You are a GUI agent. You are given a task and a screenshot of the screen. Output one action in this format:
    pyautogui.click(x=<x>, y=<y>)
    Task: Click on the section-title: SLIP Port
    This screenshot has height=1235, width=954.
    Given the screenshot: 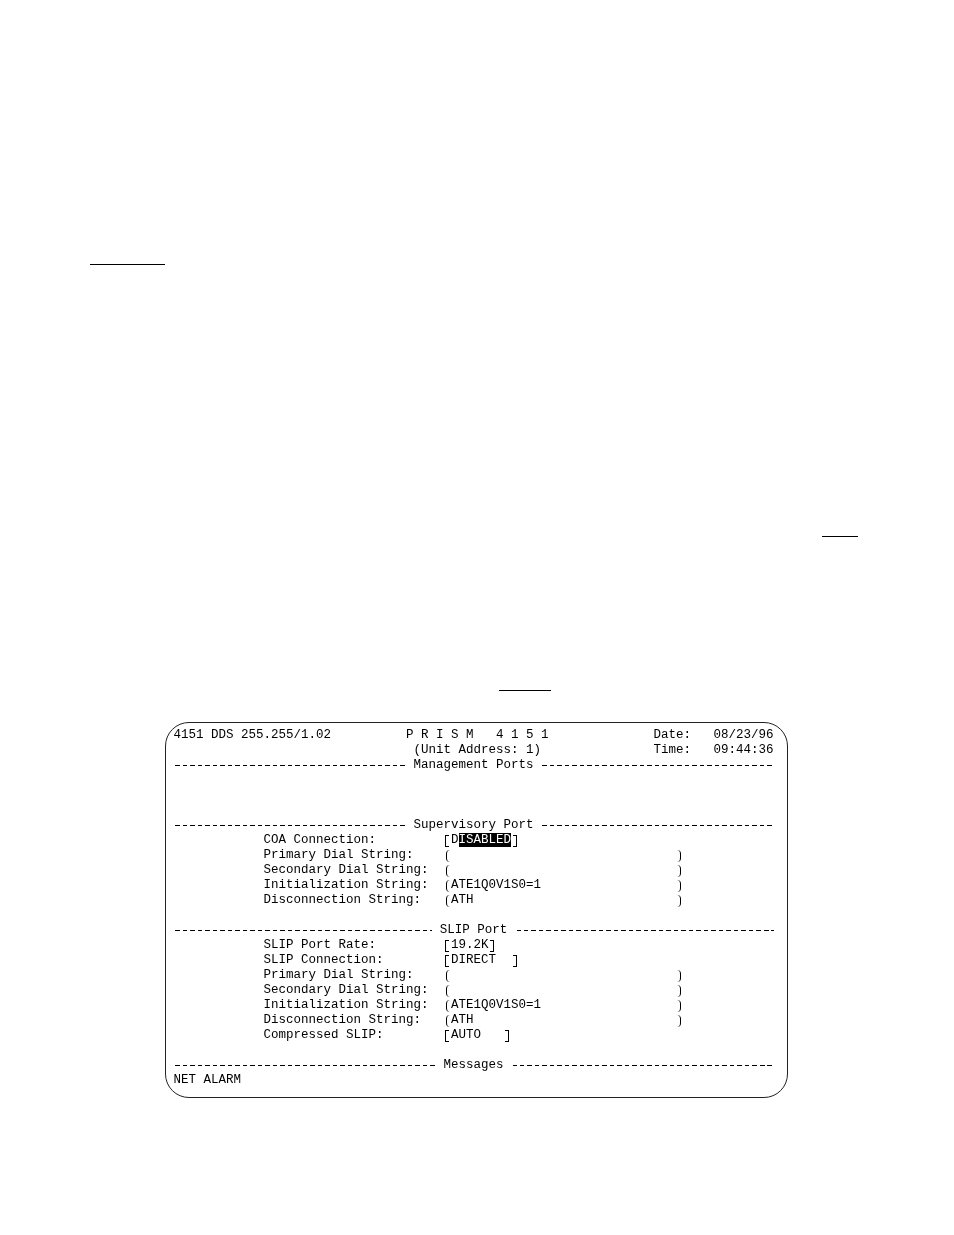 What is the action you would take?
    pyautogui.click(x=473, y=930)
    